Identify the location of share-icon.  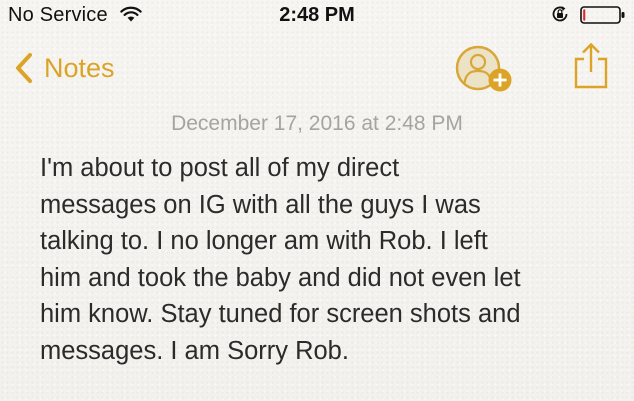
(591, 66).